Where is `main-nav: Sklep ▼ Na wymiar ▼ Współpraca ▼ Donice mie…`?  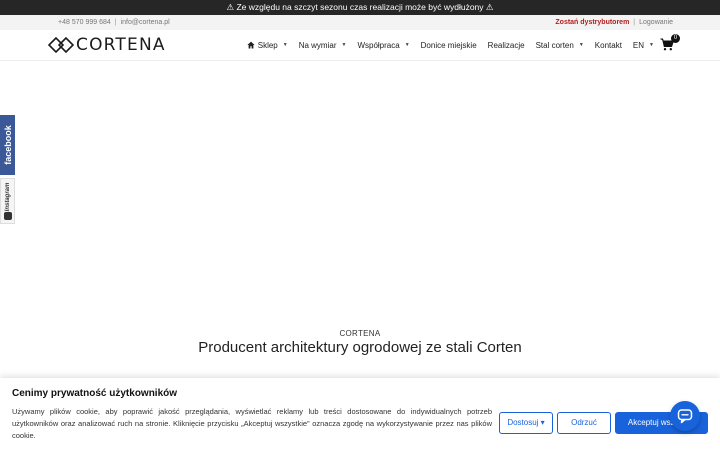 main-nav: Sklep ▼ Na wymiar ▼ Współpraca ▼ Donice mie… is located at coordinates (445, 45).